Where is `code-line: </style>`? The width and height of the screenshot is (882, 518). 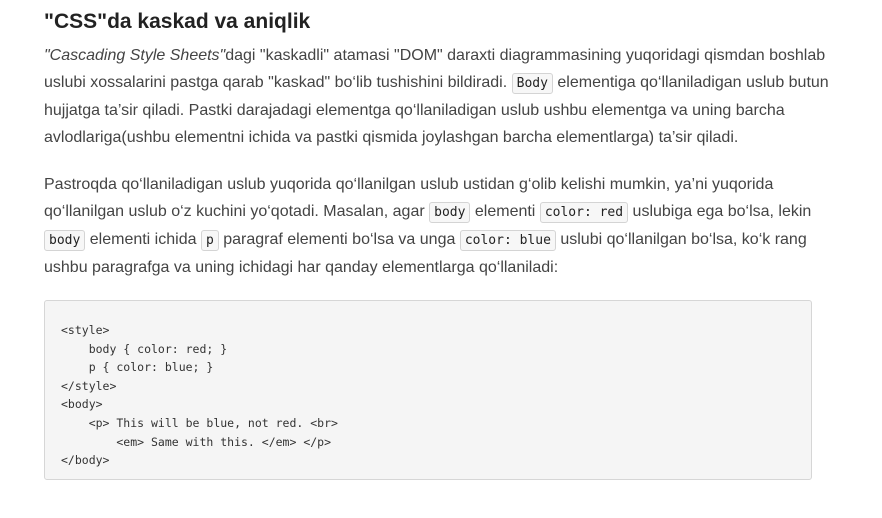
code-line: </style> is located at coordinates (89, 385).